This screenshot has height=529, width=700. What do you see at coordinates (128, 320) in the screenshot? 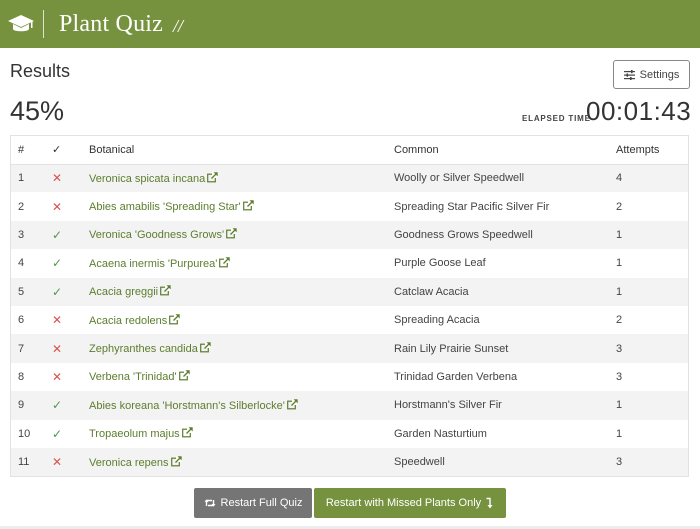
I see `botanical-name: Acacia redolens` at bounding box center [128, 320].